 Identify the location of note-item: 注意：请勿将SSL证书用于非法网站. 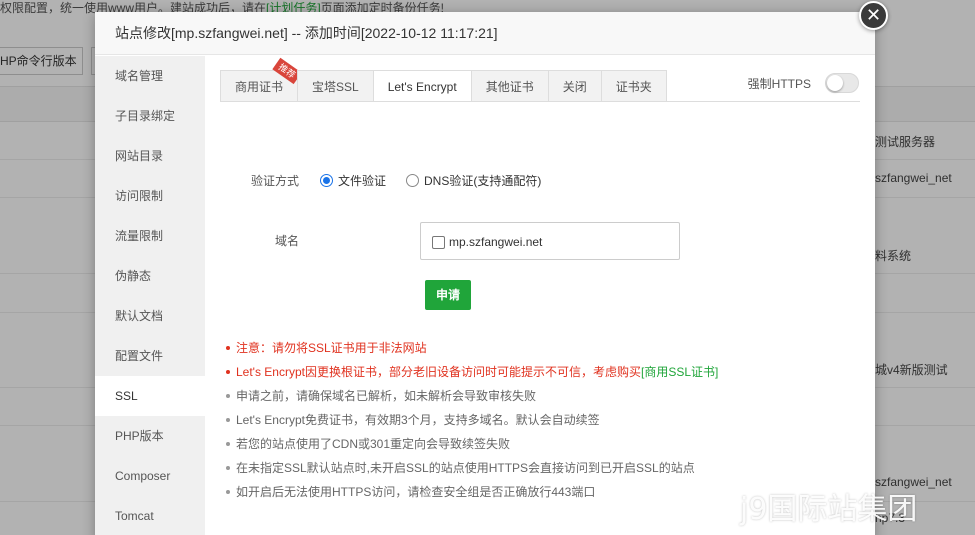
(546, 348).